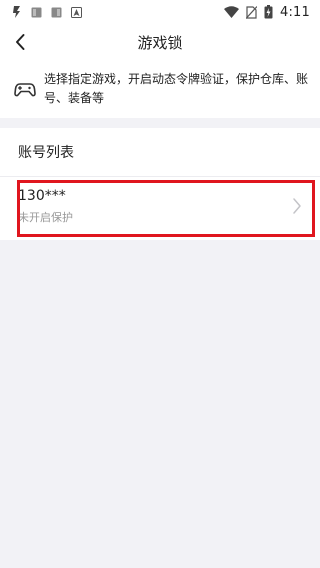  I want to click on banner-text-line-2: 号、装备等, so click(74, 98).